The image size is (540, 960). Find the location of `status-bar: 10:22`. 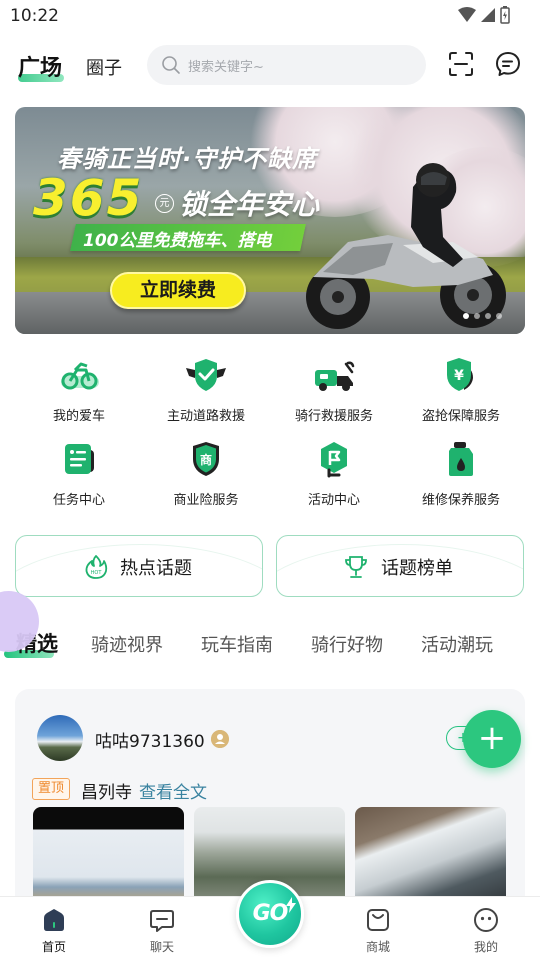

status-bar: 10:22 is located at coordinates (270, 16).